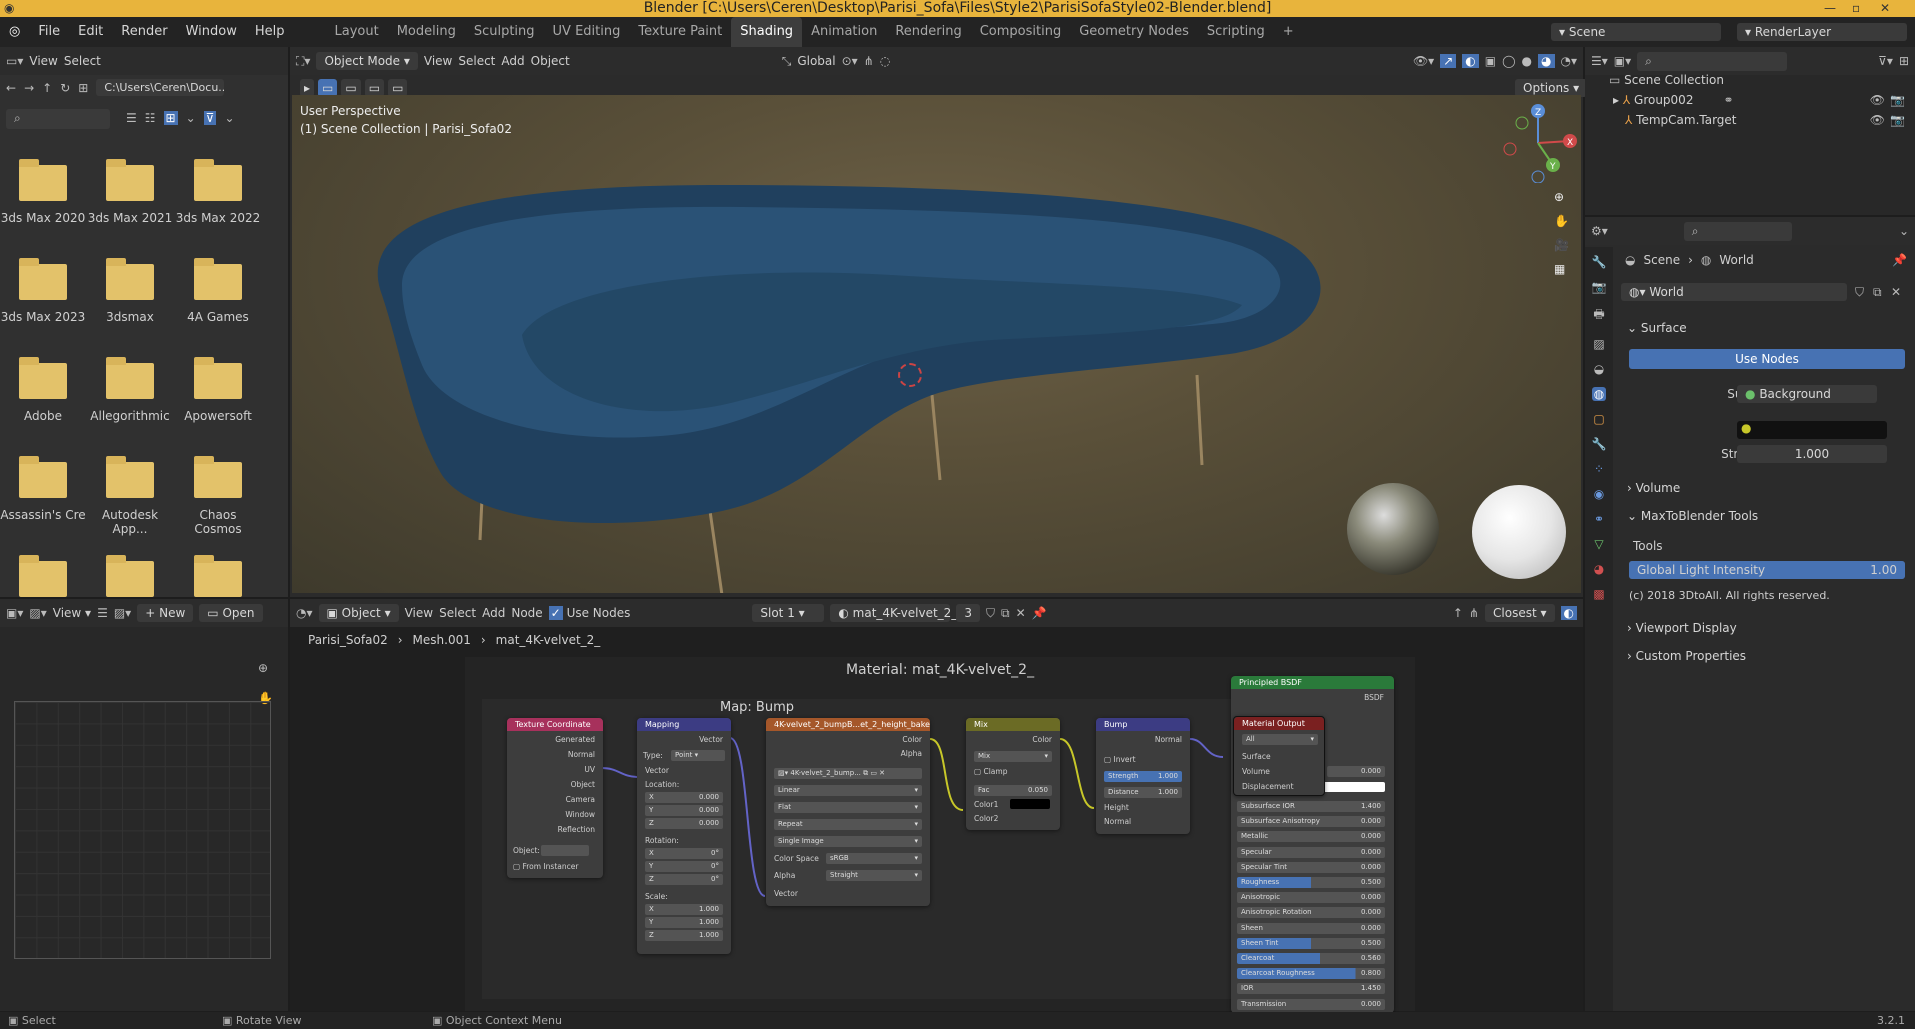 Image resolution: width=1915 pixels, height=1029 pixels. I want to click on tab-uv-editing: UV Editing, so click(587, 32).